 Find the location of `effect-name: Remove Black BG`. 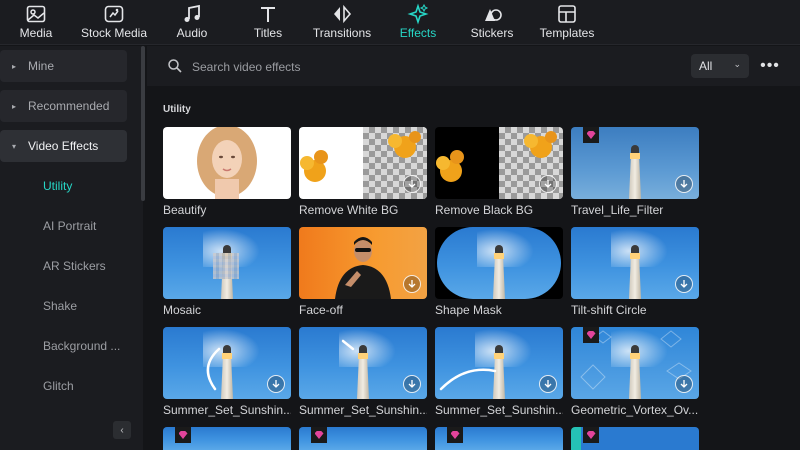

effect-name: Remove Black BG is located at coordinates (484, 210).